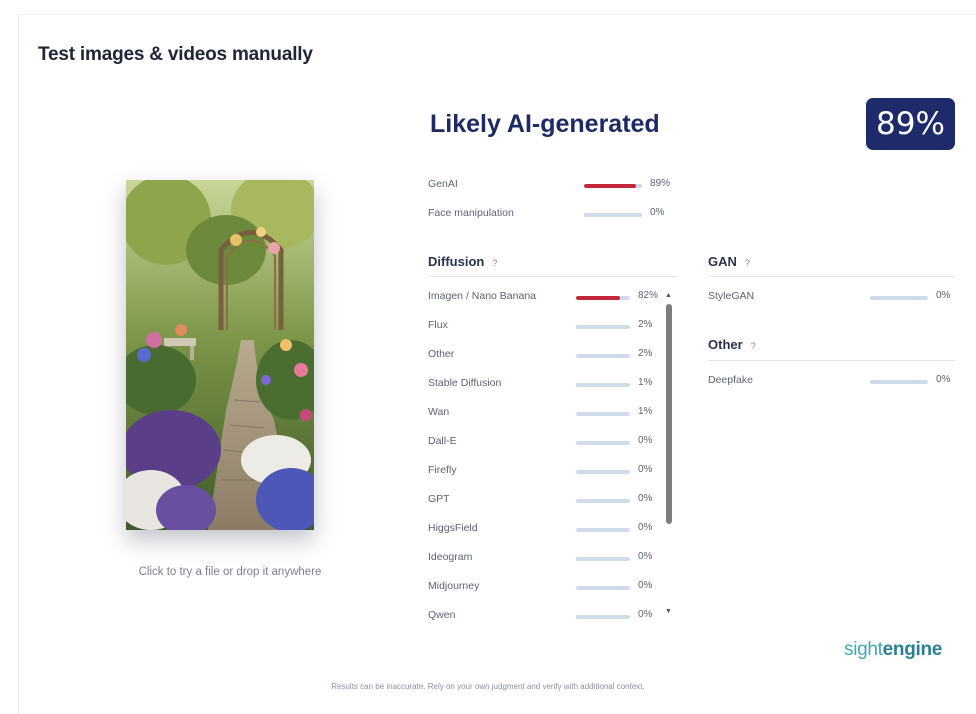 The width and height of the screenshot is (976, 714). I want to click on row-label: GenAI, so click(443, 184).